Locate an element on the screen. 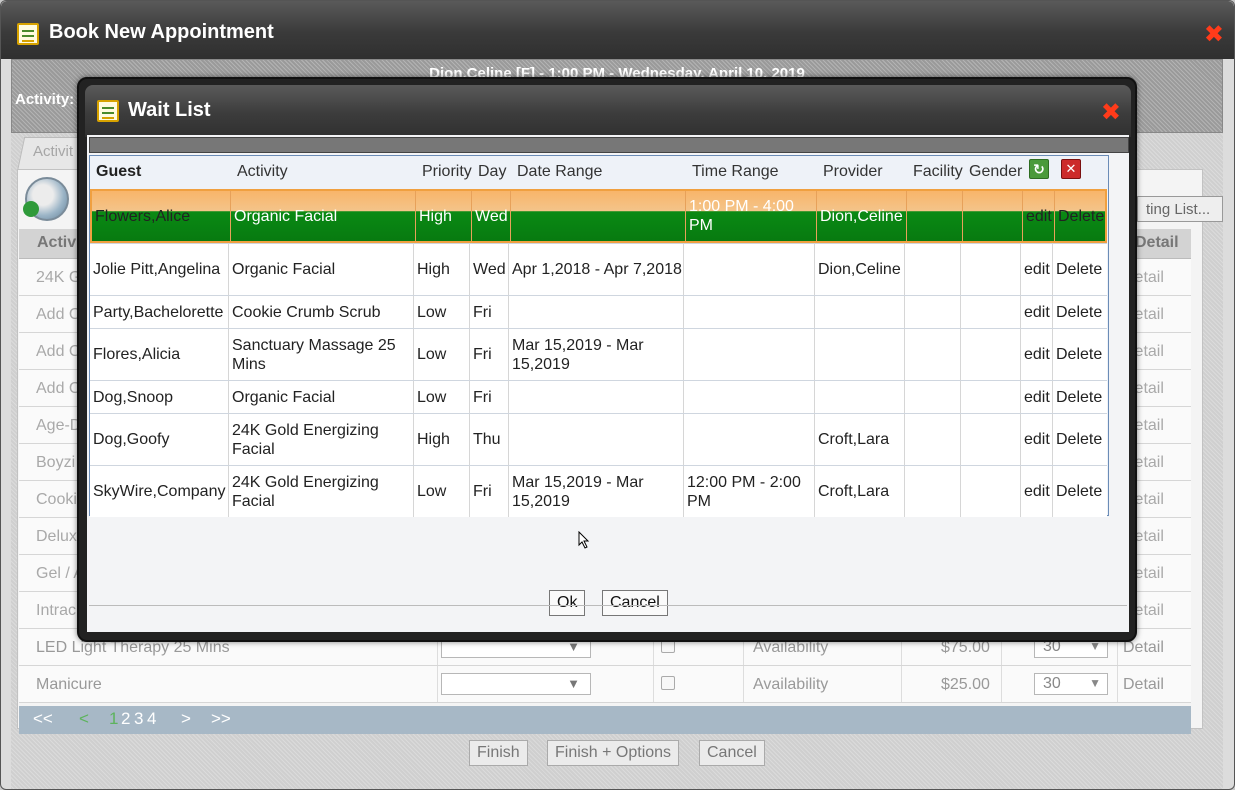 This screenshot has height=790, width=1235. column-header-activity: Activity is located at coordinates (262, 172).